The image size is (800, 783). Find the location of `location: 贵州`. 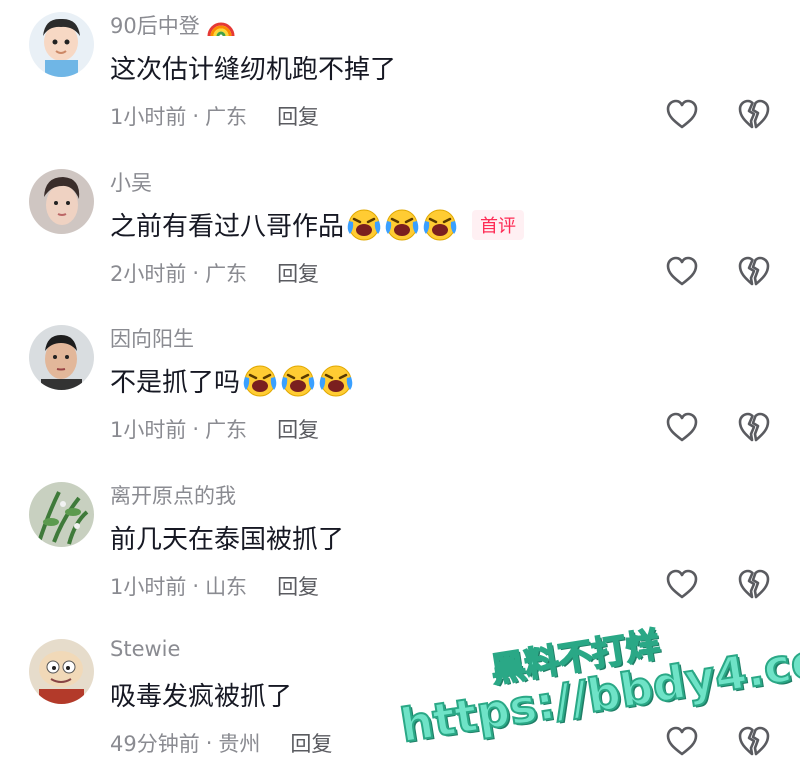

location: 贵州 is located at coordinates (239, 744).